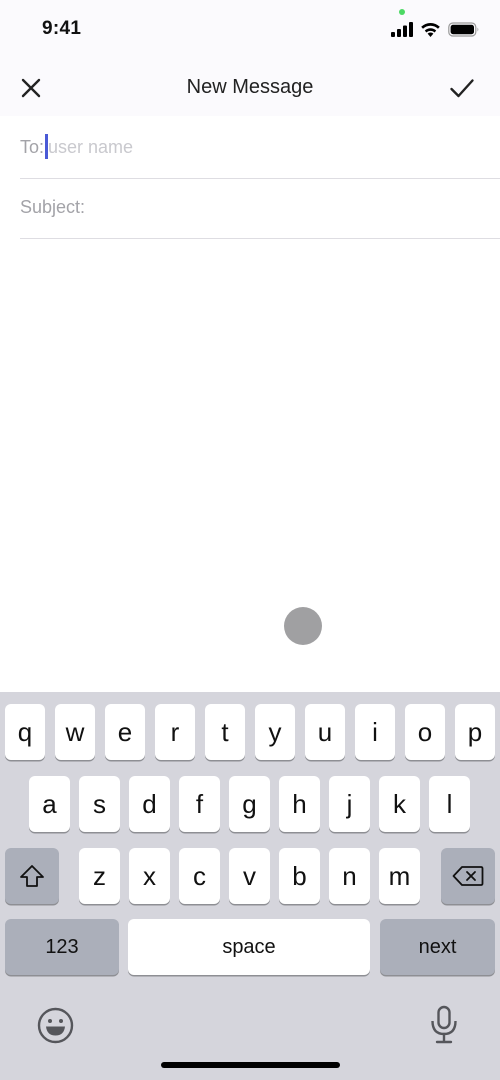 The height and width of the screenshot is (1080, 500). I want to click on key-p: p, so click(475, 732).